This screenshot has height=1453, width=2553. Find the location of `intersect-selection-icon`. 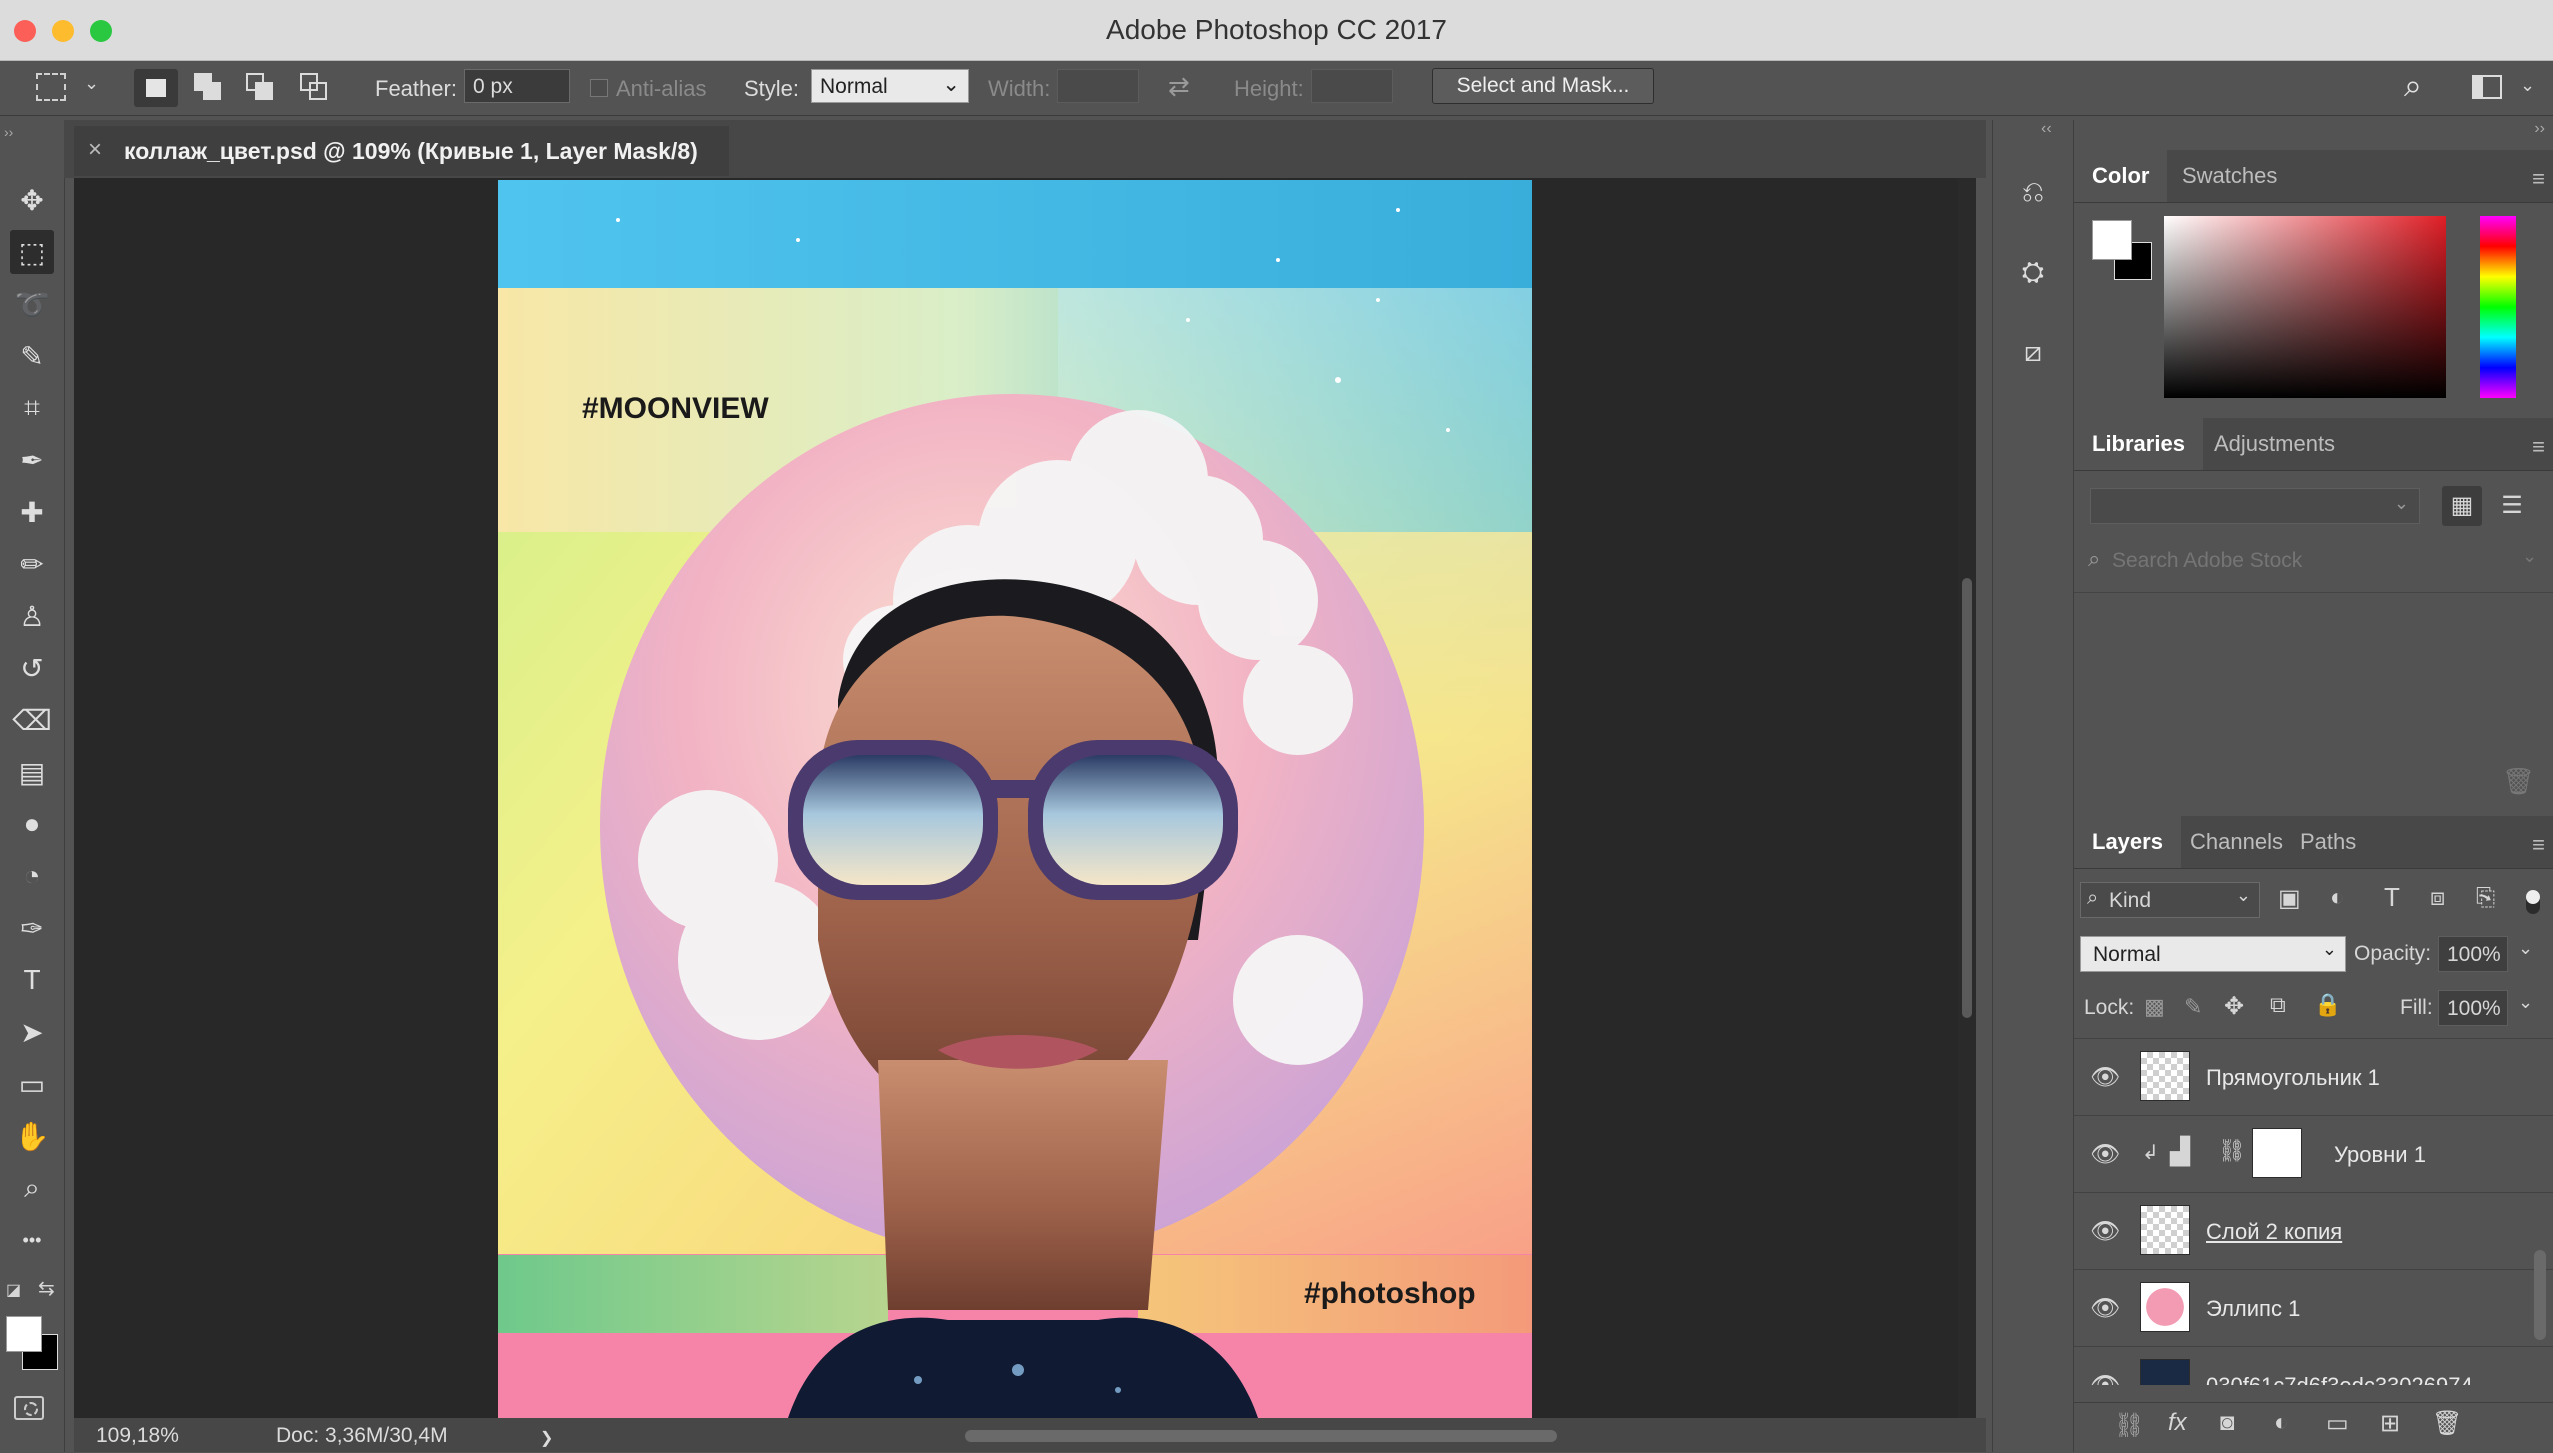

intersect-selection-icon is located at coordinates (315, 88).